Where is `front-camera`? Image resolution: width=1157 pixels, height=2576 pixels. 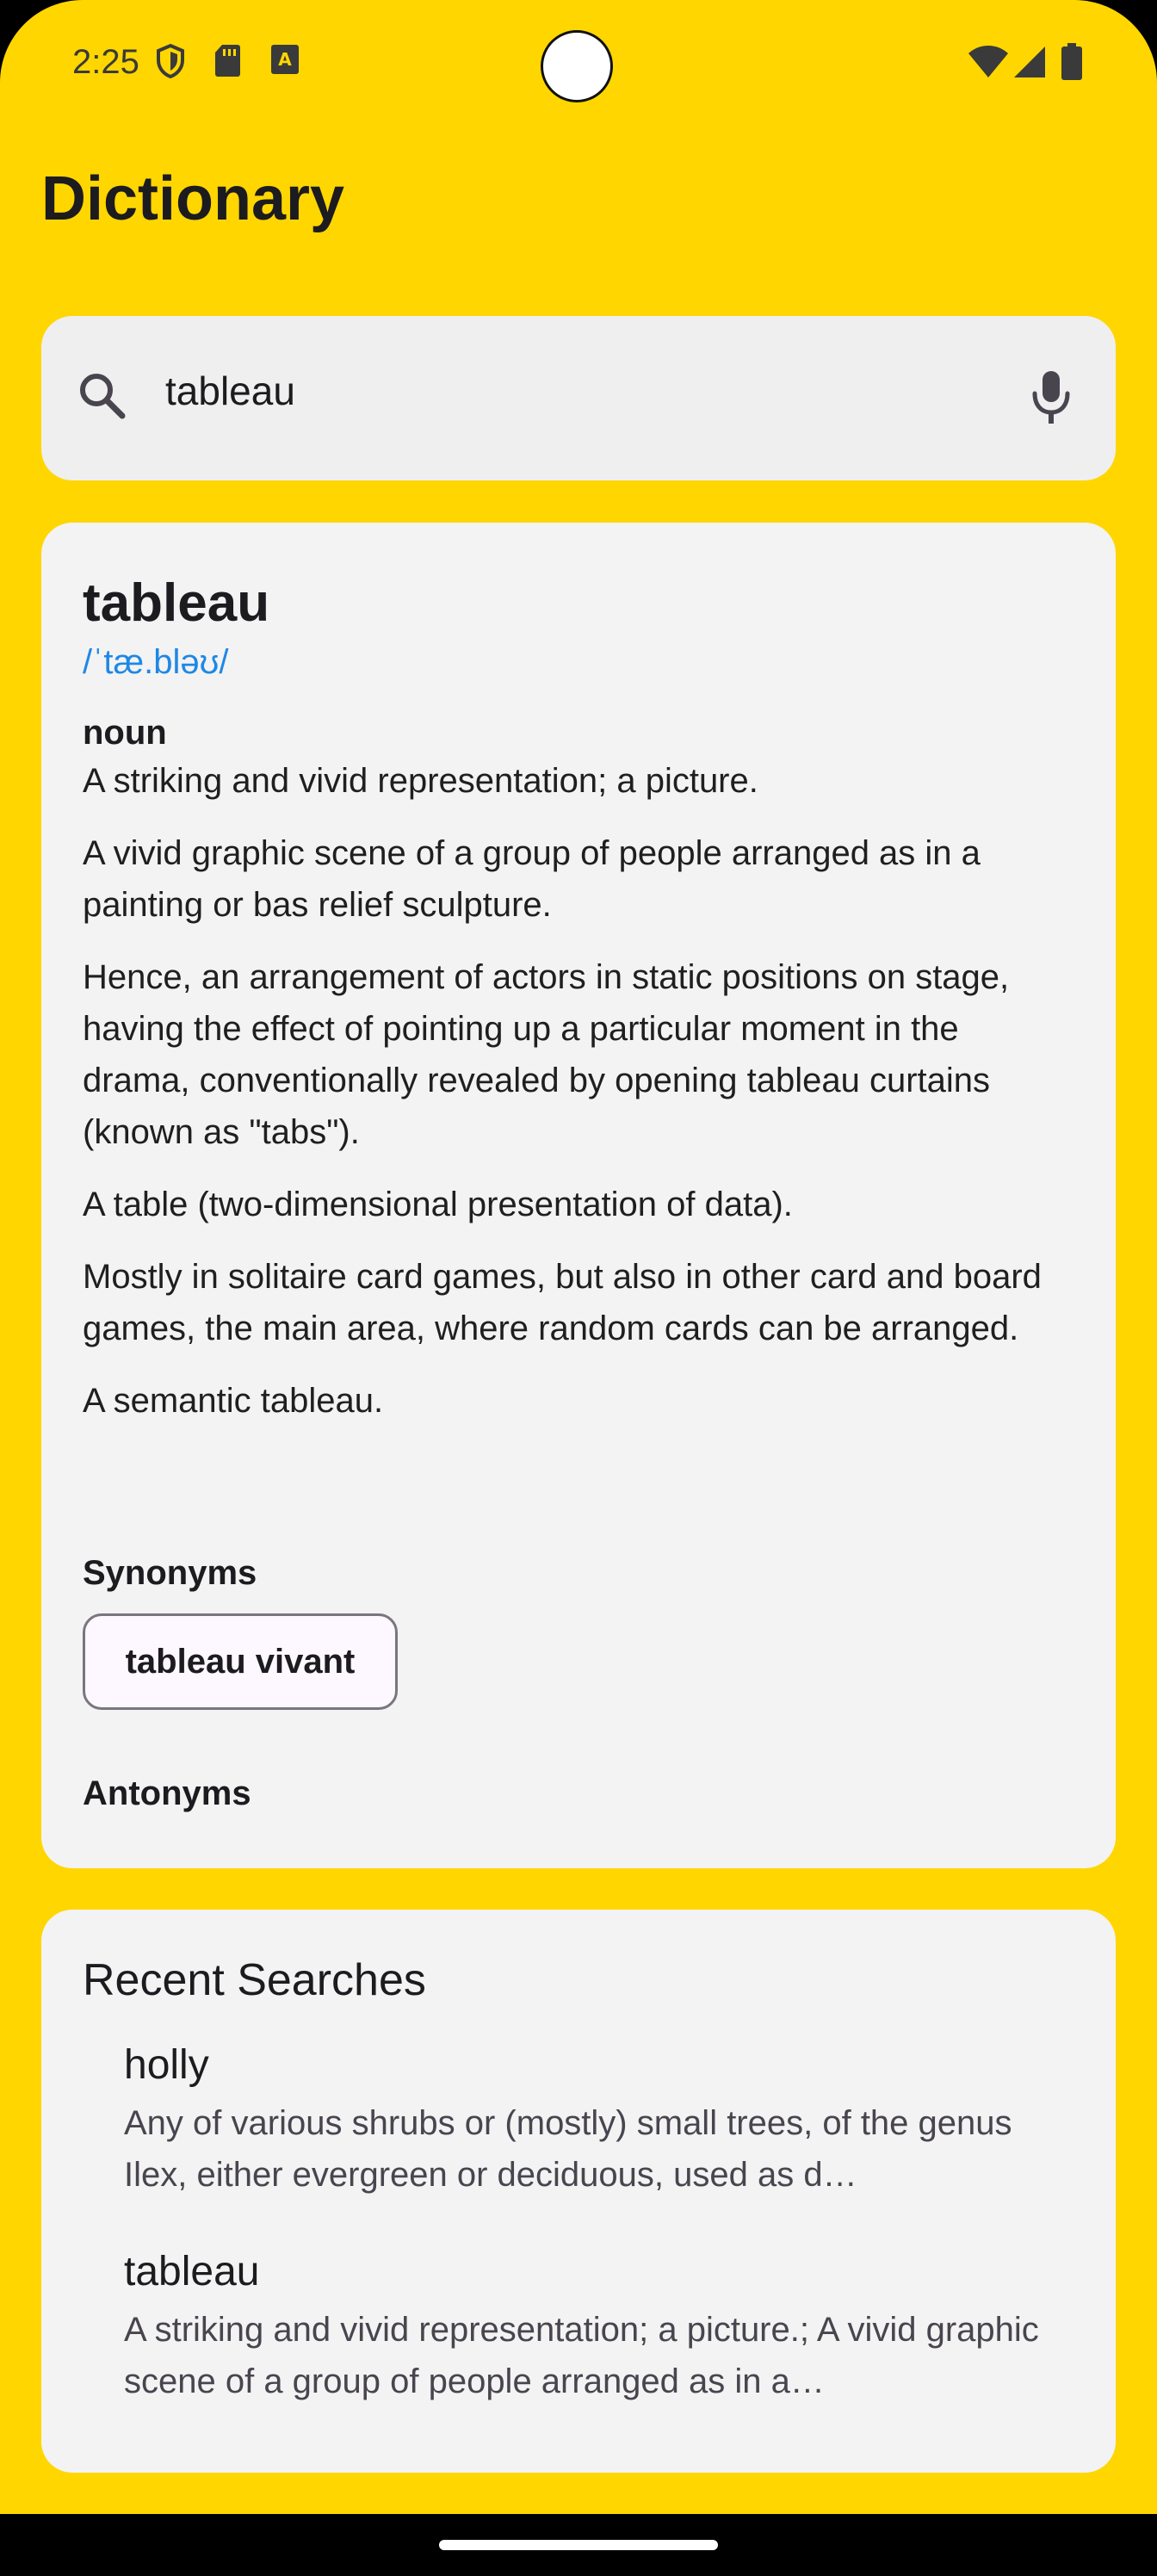 front-camera is located at coordinates (577, 66).